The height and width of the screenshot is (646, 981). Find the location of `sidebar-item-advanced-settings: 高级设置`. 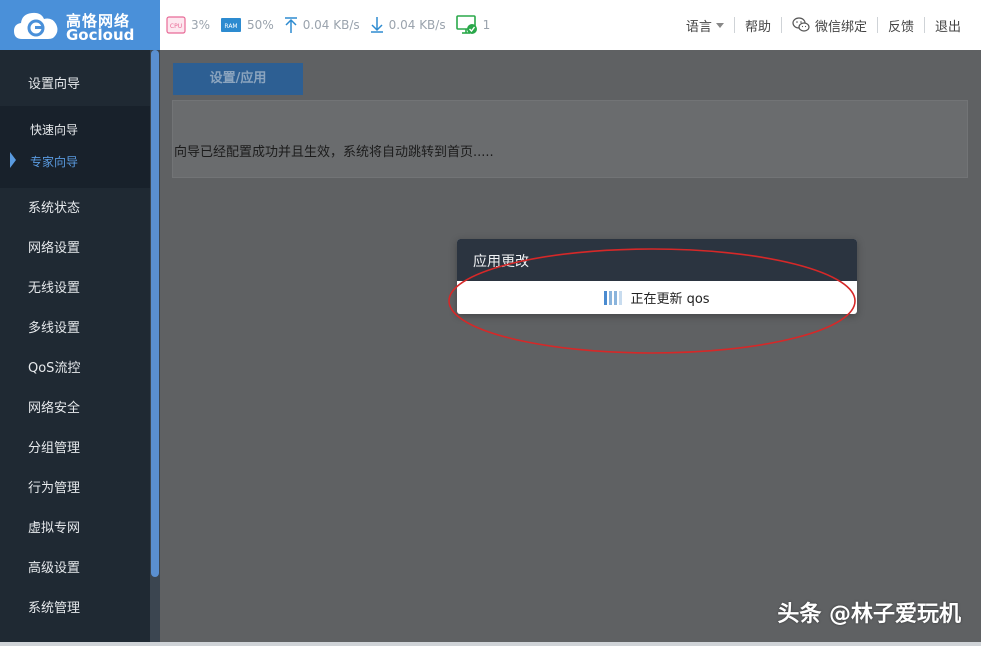

sidebar-item-advanced-settings: 高级设置 is located at coordinates (75, 569).